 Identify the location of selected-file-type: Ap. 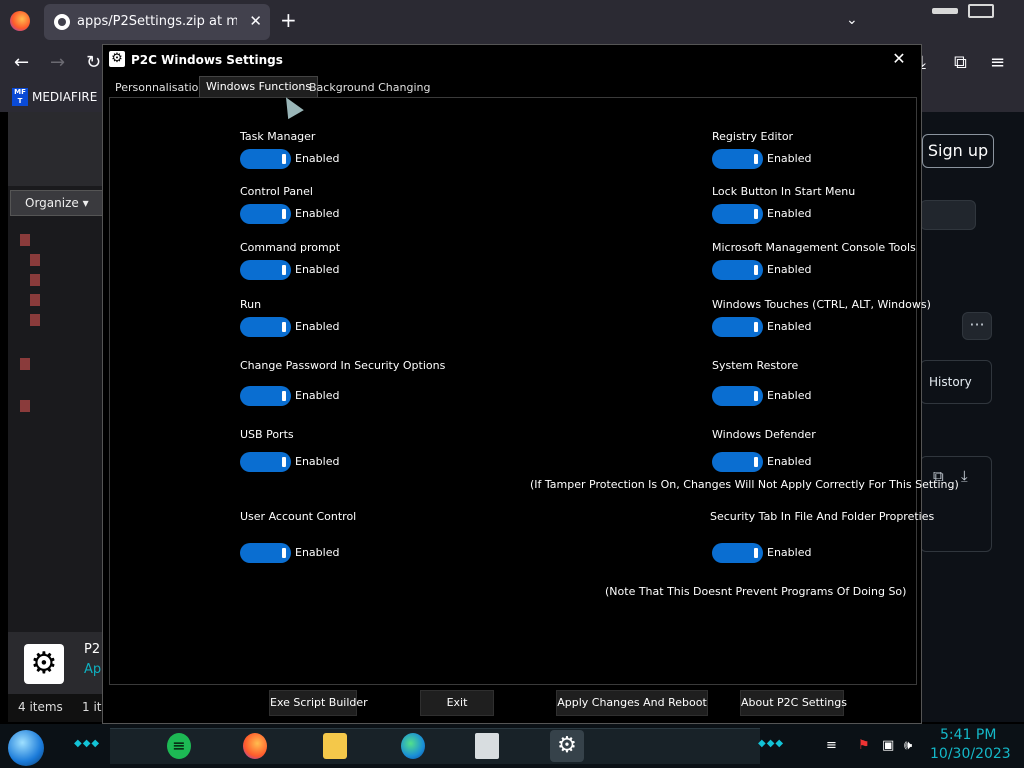
(93, 669).